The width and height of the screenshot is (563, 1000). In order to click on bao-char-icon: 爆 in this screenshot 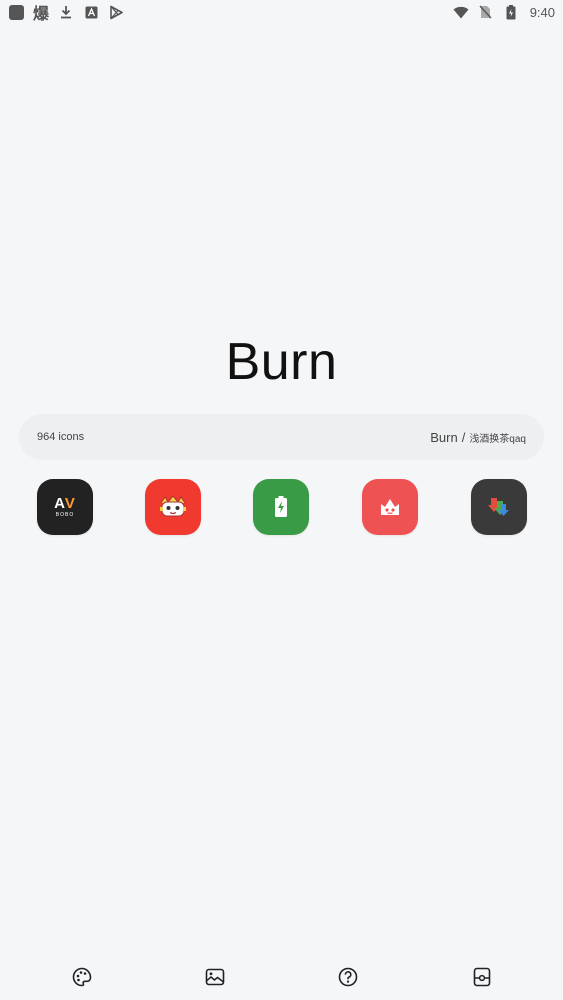, I will do `click(41, 13)`.